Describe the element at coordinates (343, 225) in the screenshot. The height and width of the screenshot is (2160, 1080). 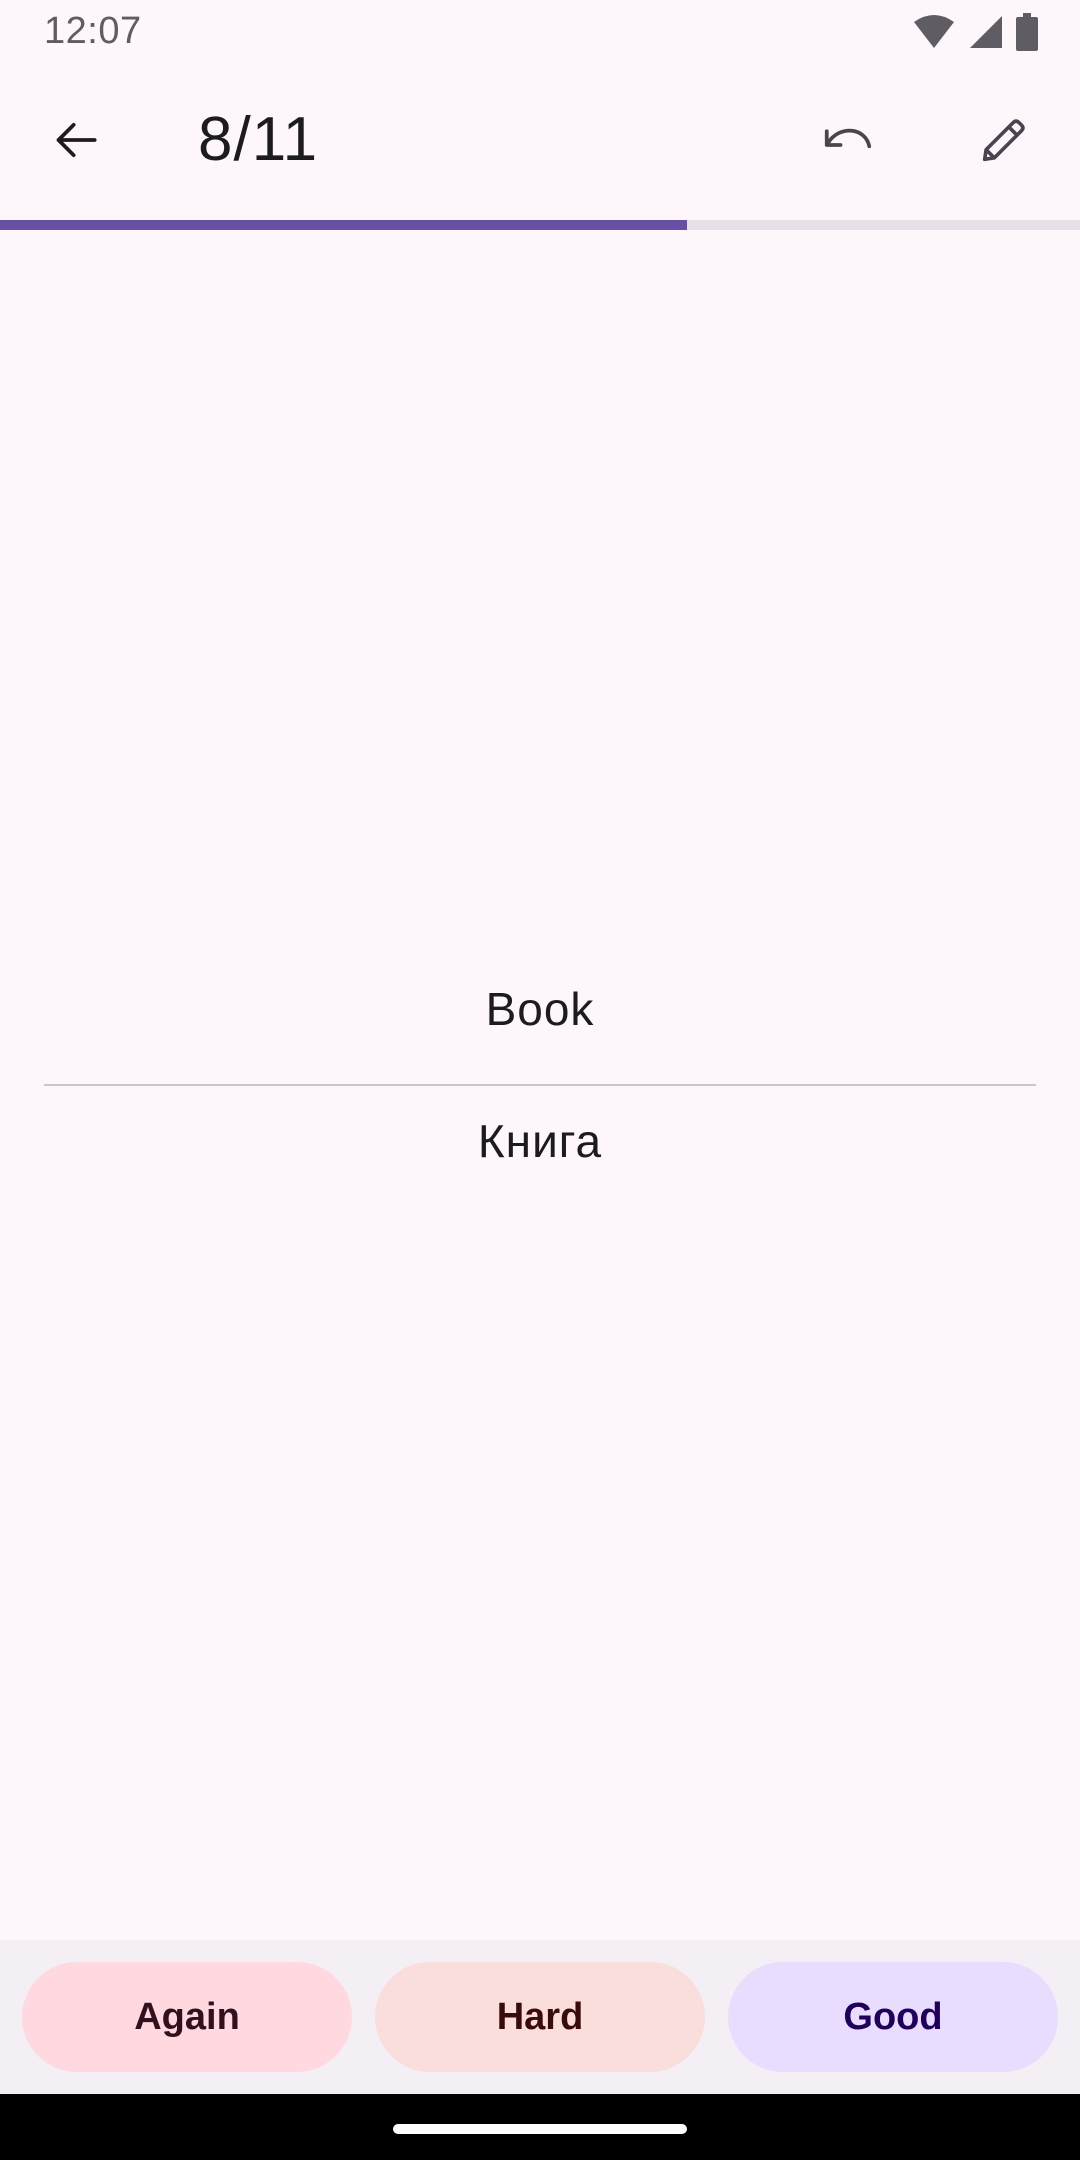
I see `progress-fill` at that location.